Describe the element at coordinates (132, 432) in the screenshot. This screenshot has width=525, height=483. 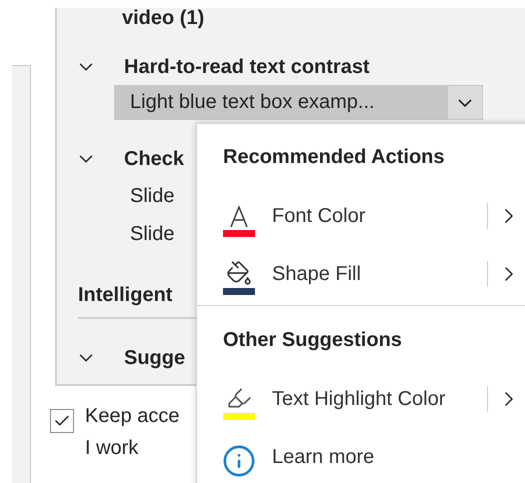
I see `checkbox-label: Keep acce I work` at that location.